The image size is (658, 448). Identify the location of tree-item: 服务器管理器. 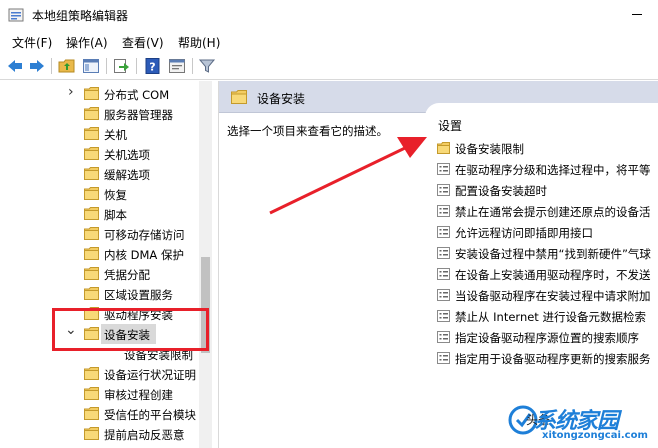
(99, 114).